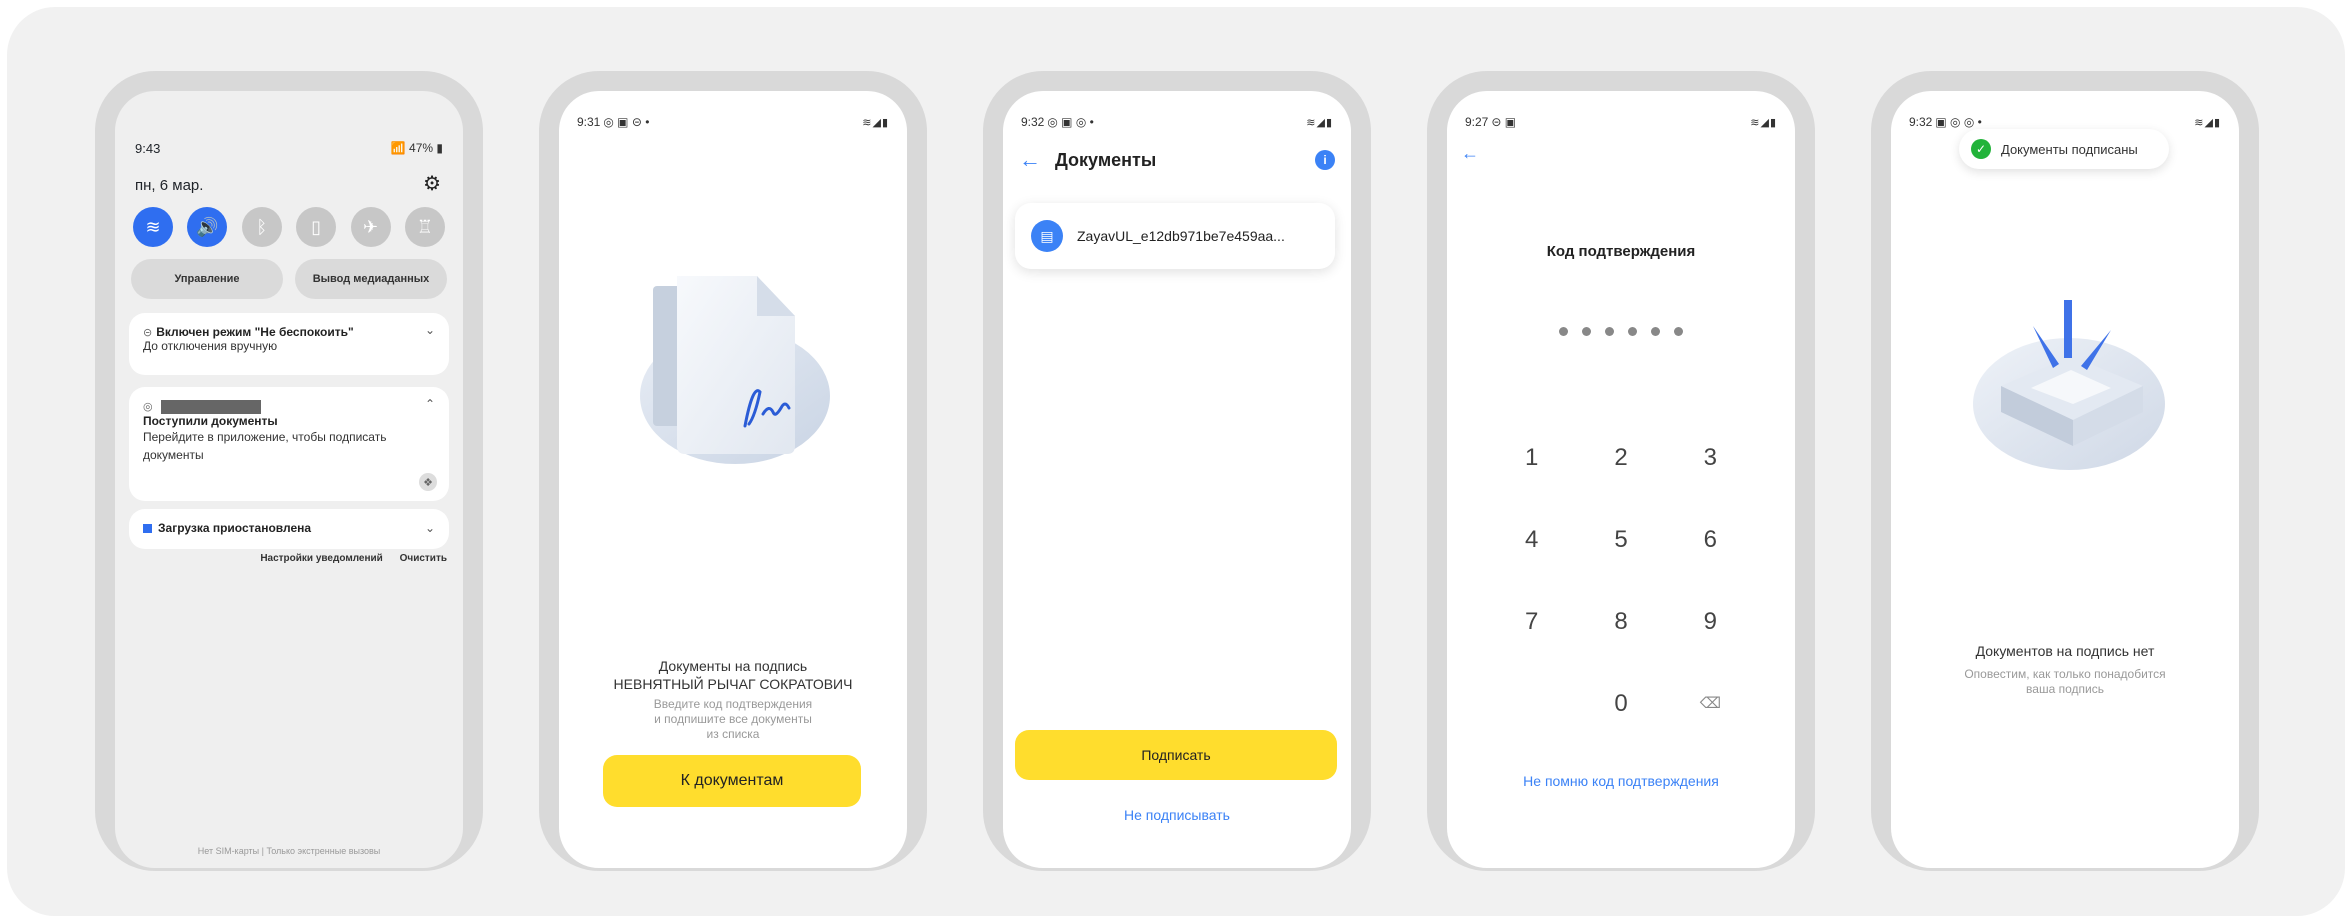 Image resolution: width=2352 pixels, height=923 pixels. I want to click on keypad: 1 2 3 4 5 6 7 8 9 0 ⌫, so click(1621, 581).